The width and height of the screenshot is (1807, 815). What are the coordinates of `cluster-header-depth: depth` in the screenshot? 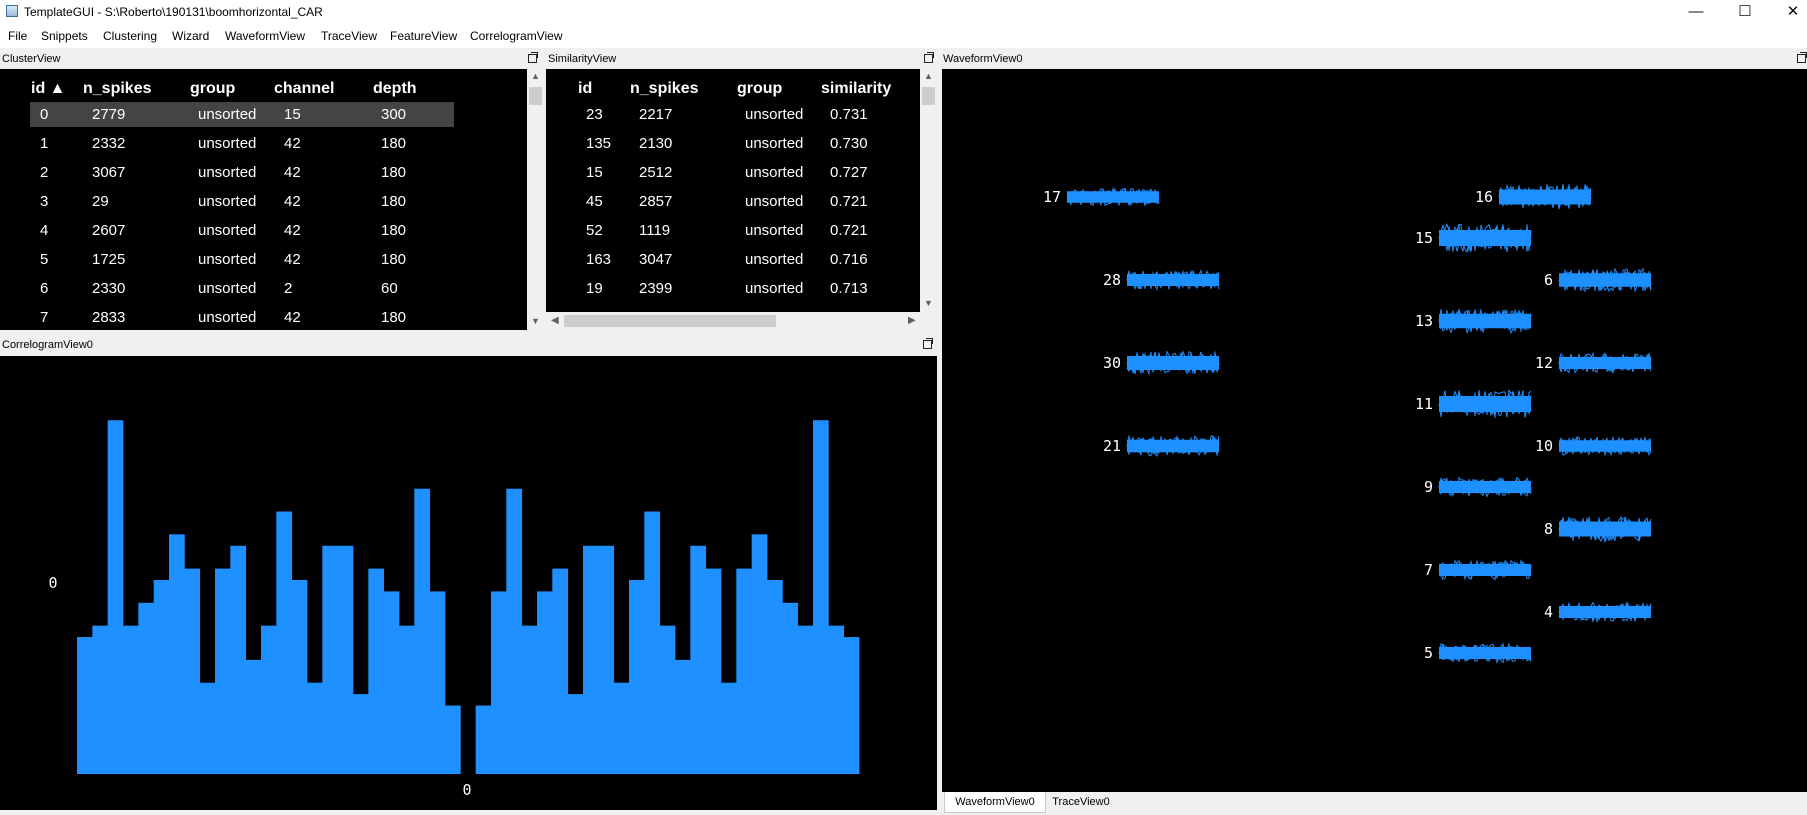 It's located at (395, 89).